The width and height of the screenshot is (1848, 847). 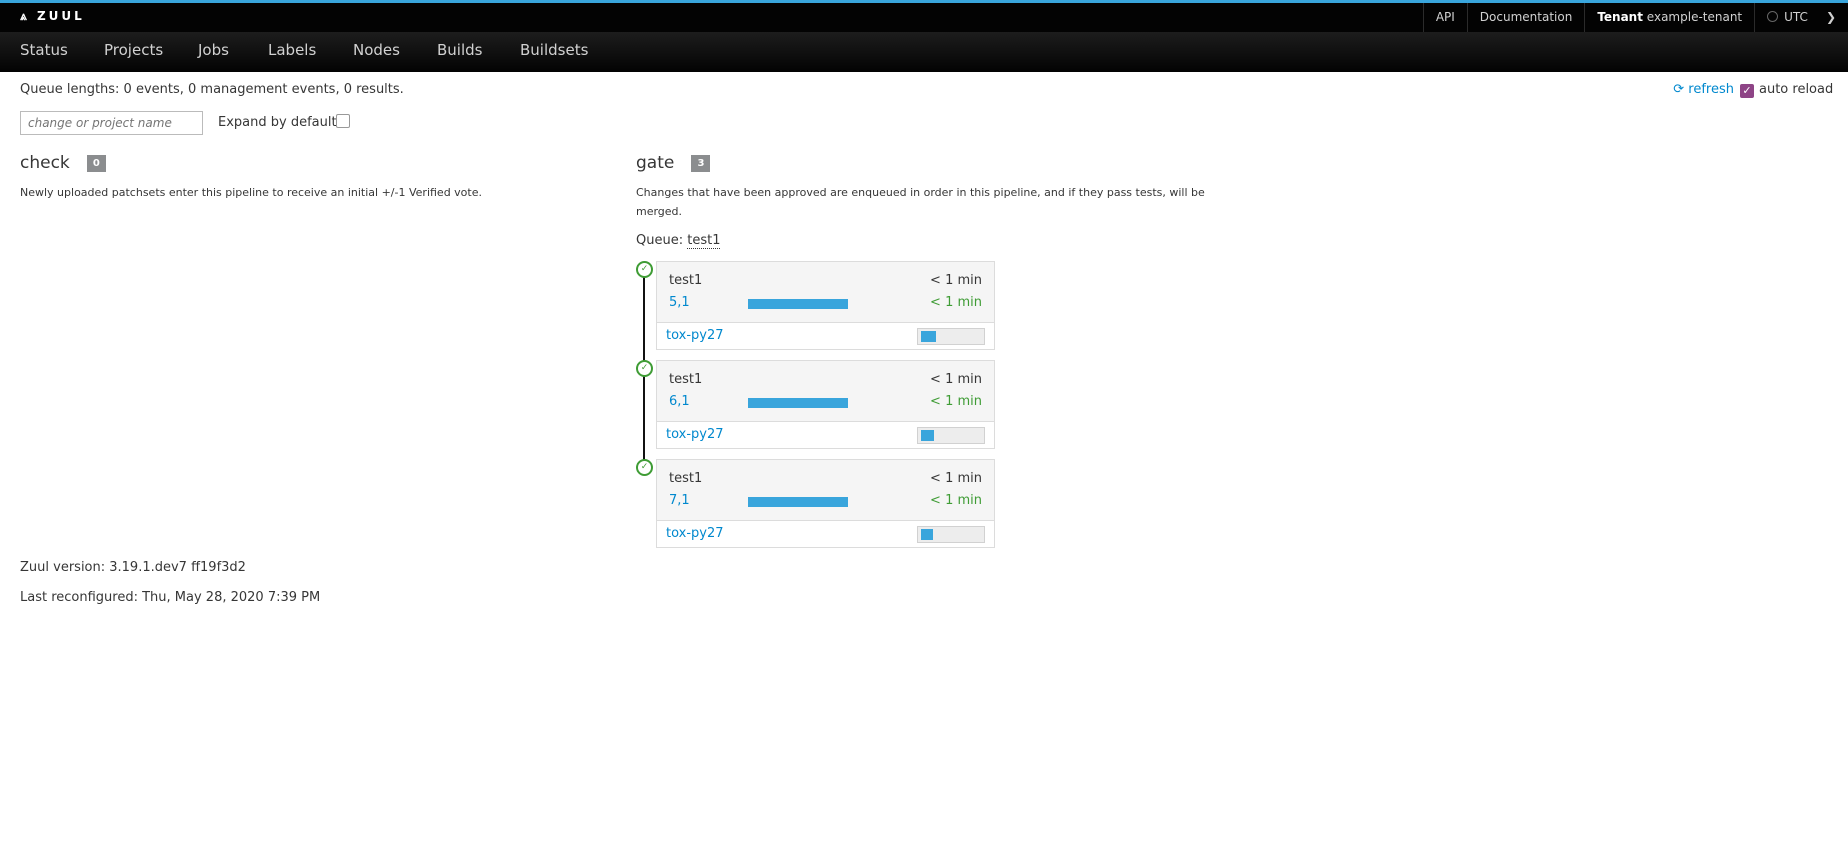 I want to click on change-card: test1 < 1 min 5,1 < 1 min tox-py27, so click(x=825, y=305).